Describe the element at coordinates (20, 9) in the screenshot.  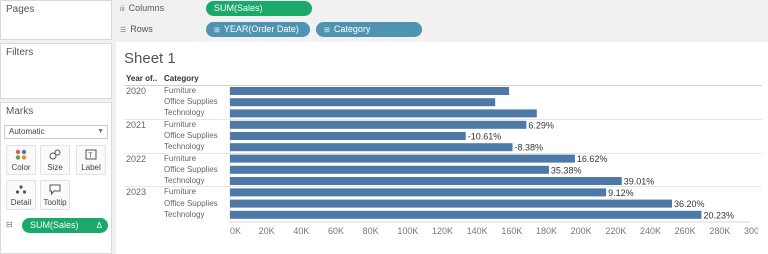
I see `pages-title: Pages` at that location.